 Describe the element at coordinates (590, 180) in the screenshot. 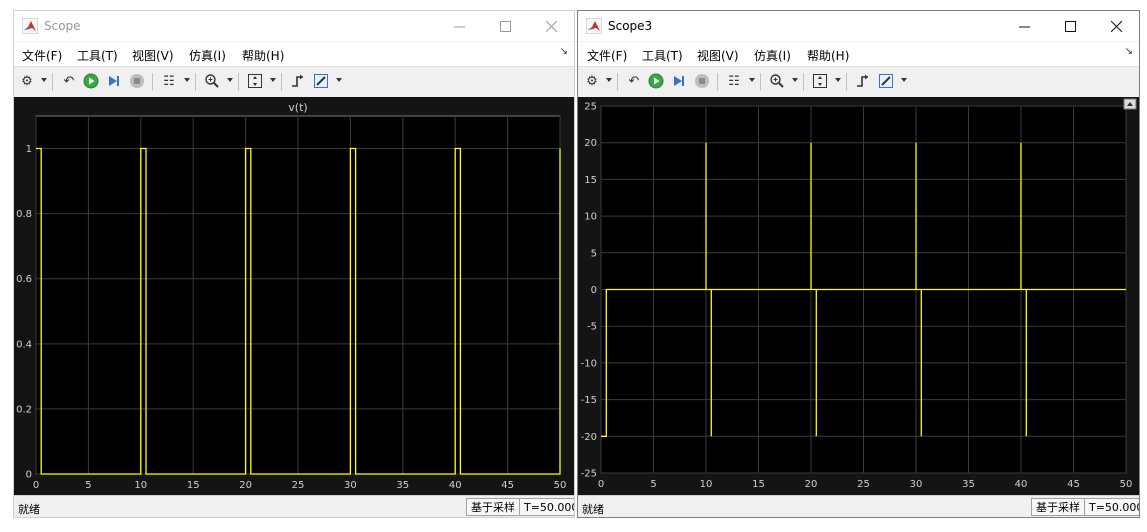

I see `y-tick-label: 15` at that location.